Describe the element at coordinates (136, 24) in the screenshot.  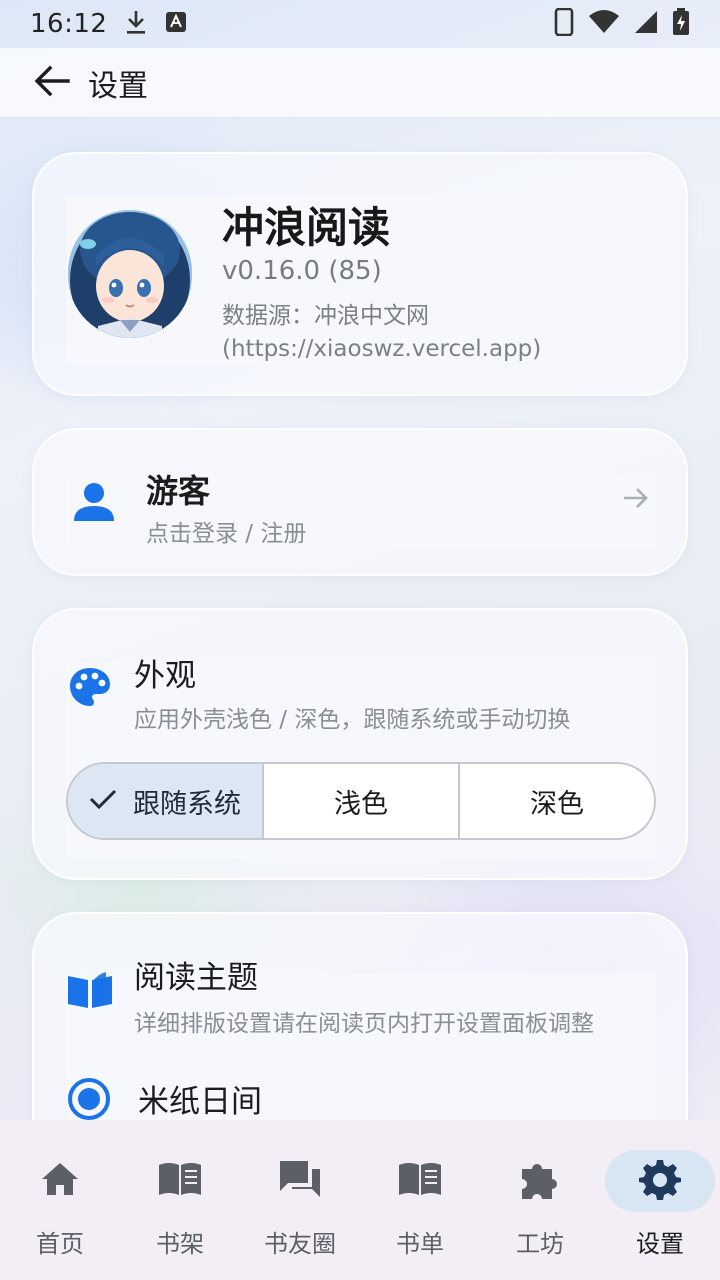
I see `download-icon` at that location.